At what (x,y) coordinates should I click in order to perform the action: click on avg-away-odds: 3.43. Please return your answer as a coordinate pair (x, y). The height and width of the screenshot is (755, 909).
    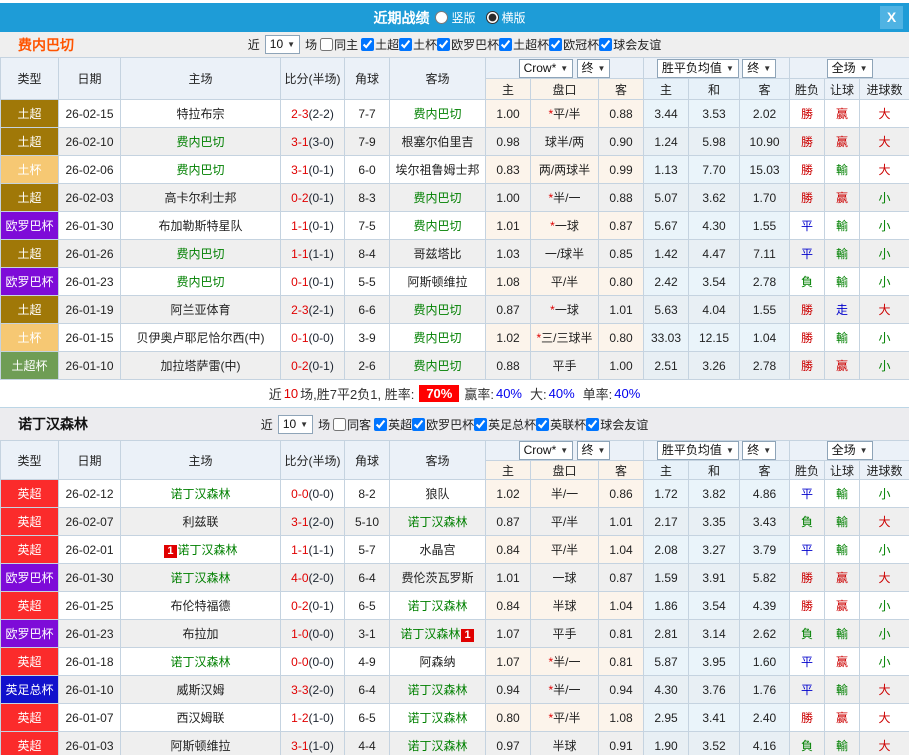
    Looking at the image, I should click on (765, 521).